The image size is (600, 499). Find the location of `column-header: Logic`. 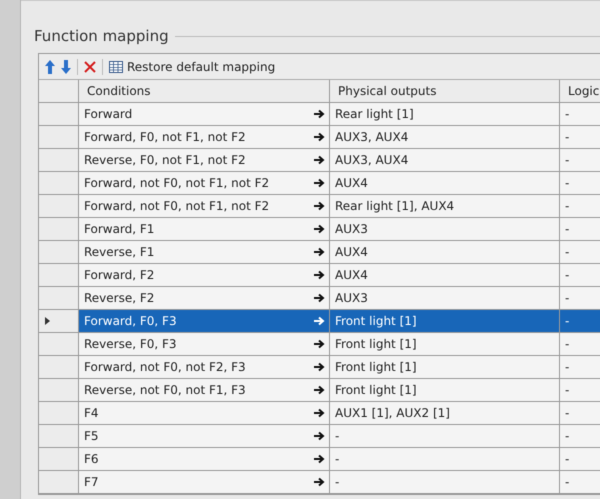

column-header: Logic is located at coordinates (580, 91).